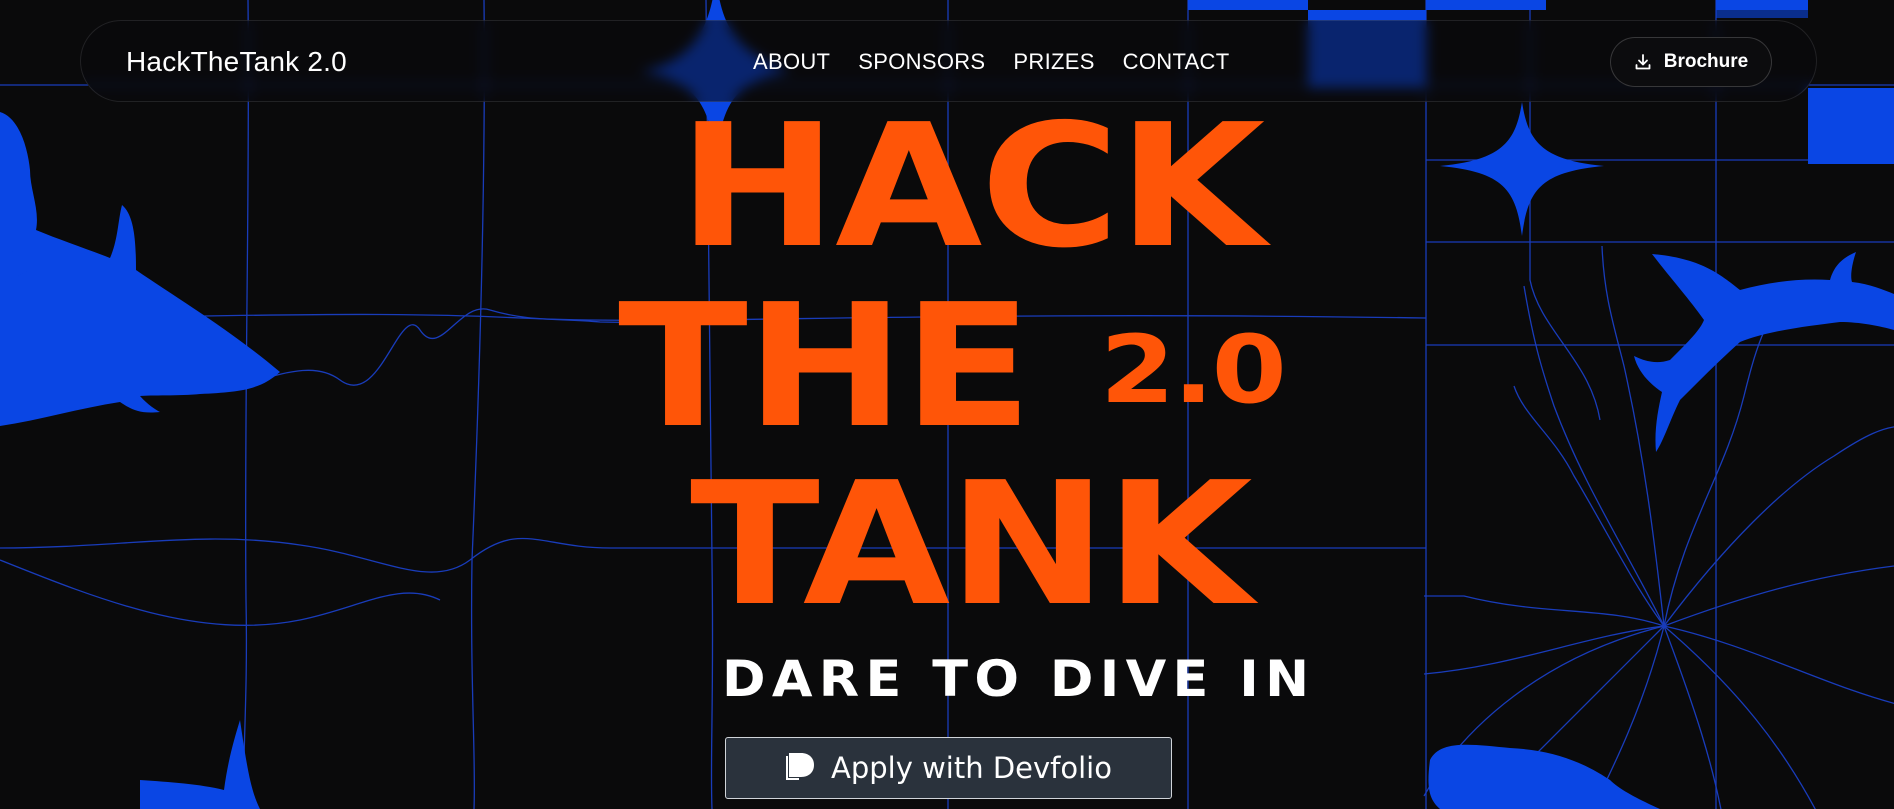  What do you see at coordinates (1643, 62) in the screenshot?
I see `download-icon` at bounding box center [1643, 62].